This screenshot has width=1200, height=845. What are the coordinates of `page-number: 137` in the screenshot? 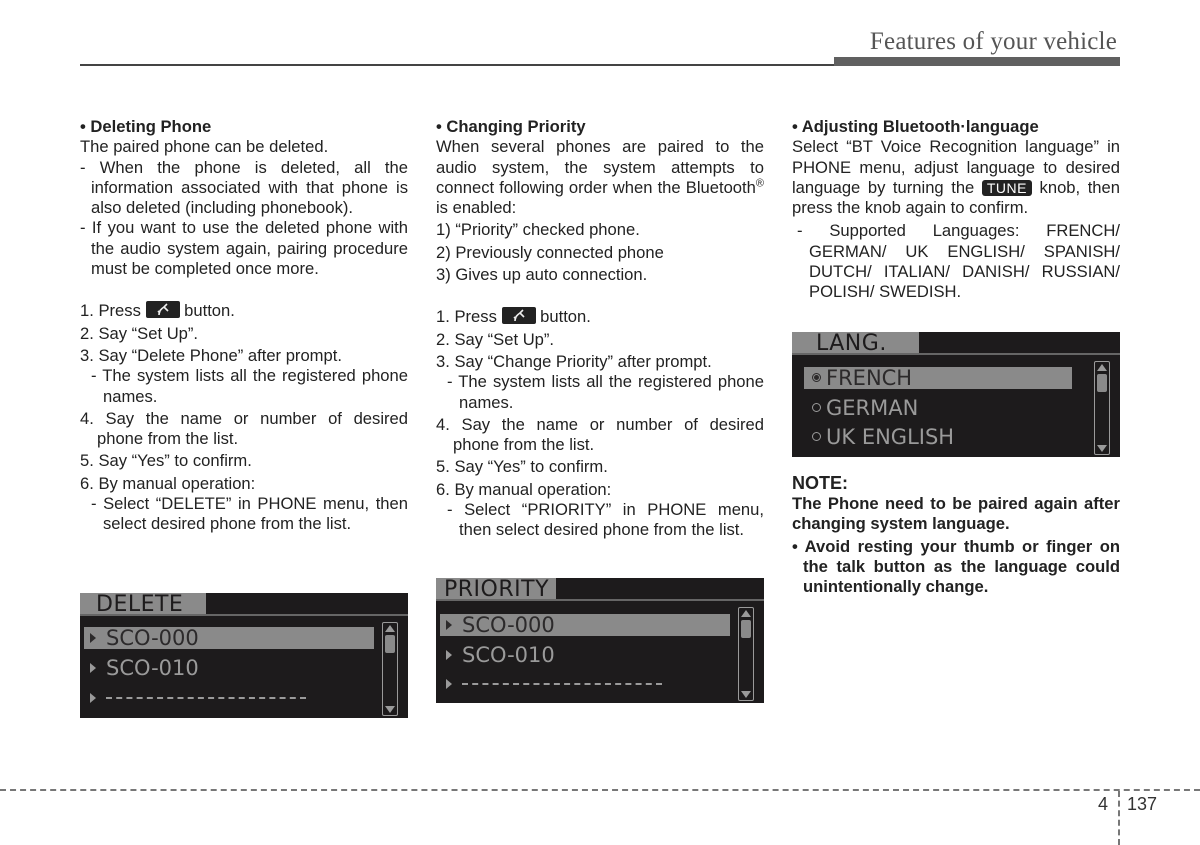 It's located at (1142, 804).